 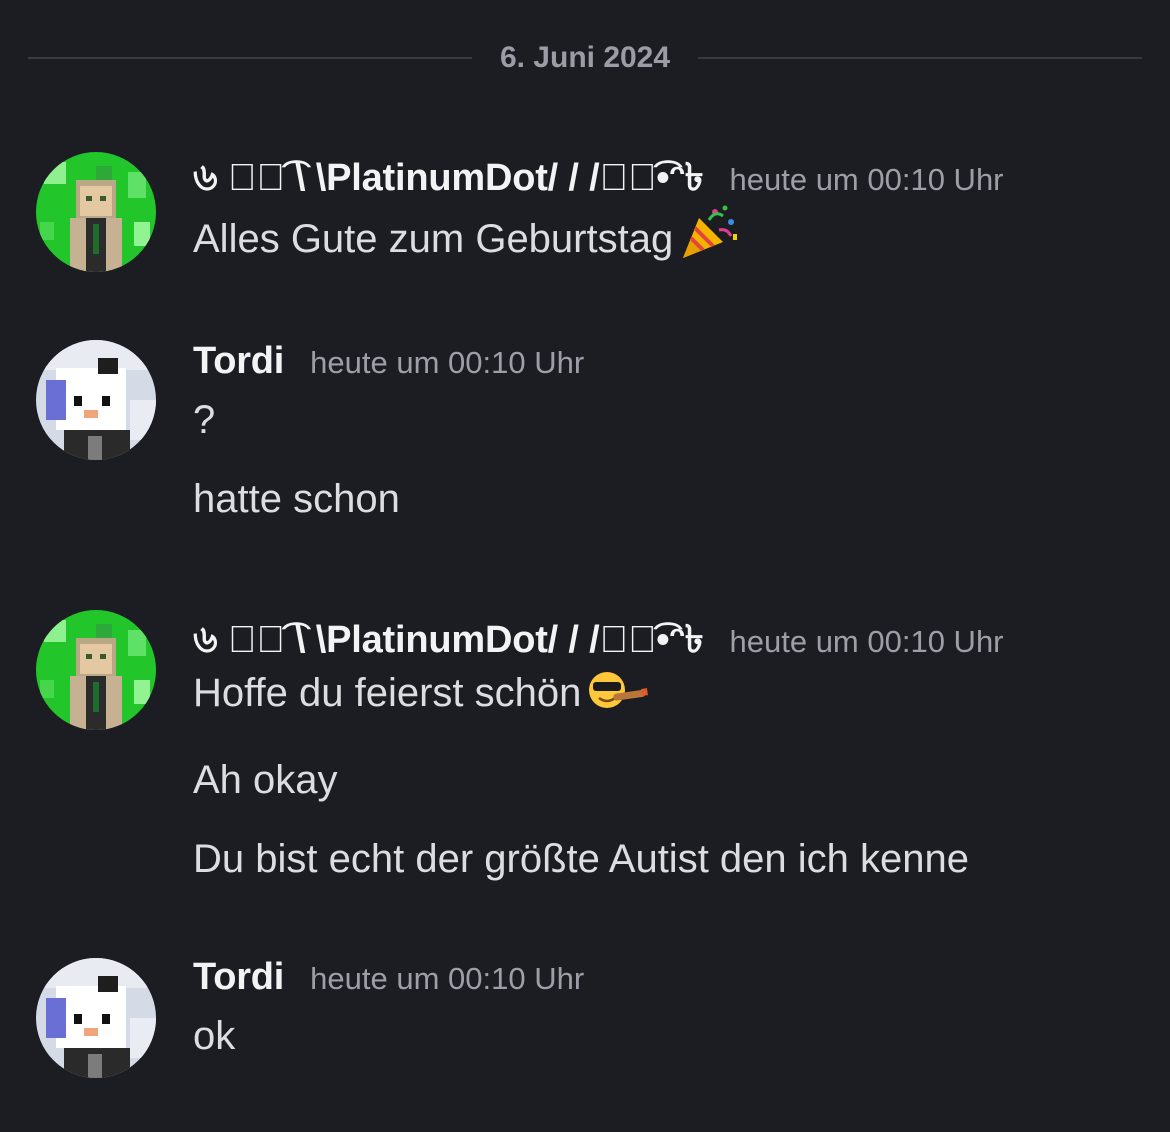 I want to click on message-text-body: Hoffe du feierst schön, so click(x=387, y=693).